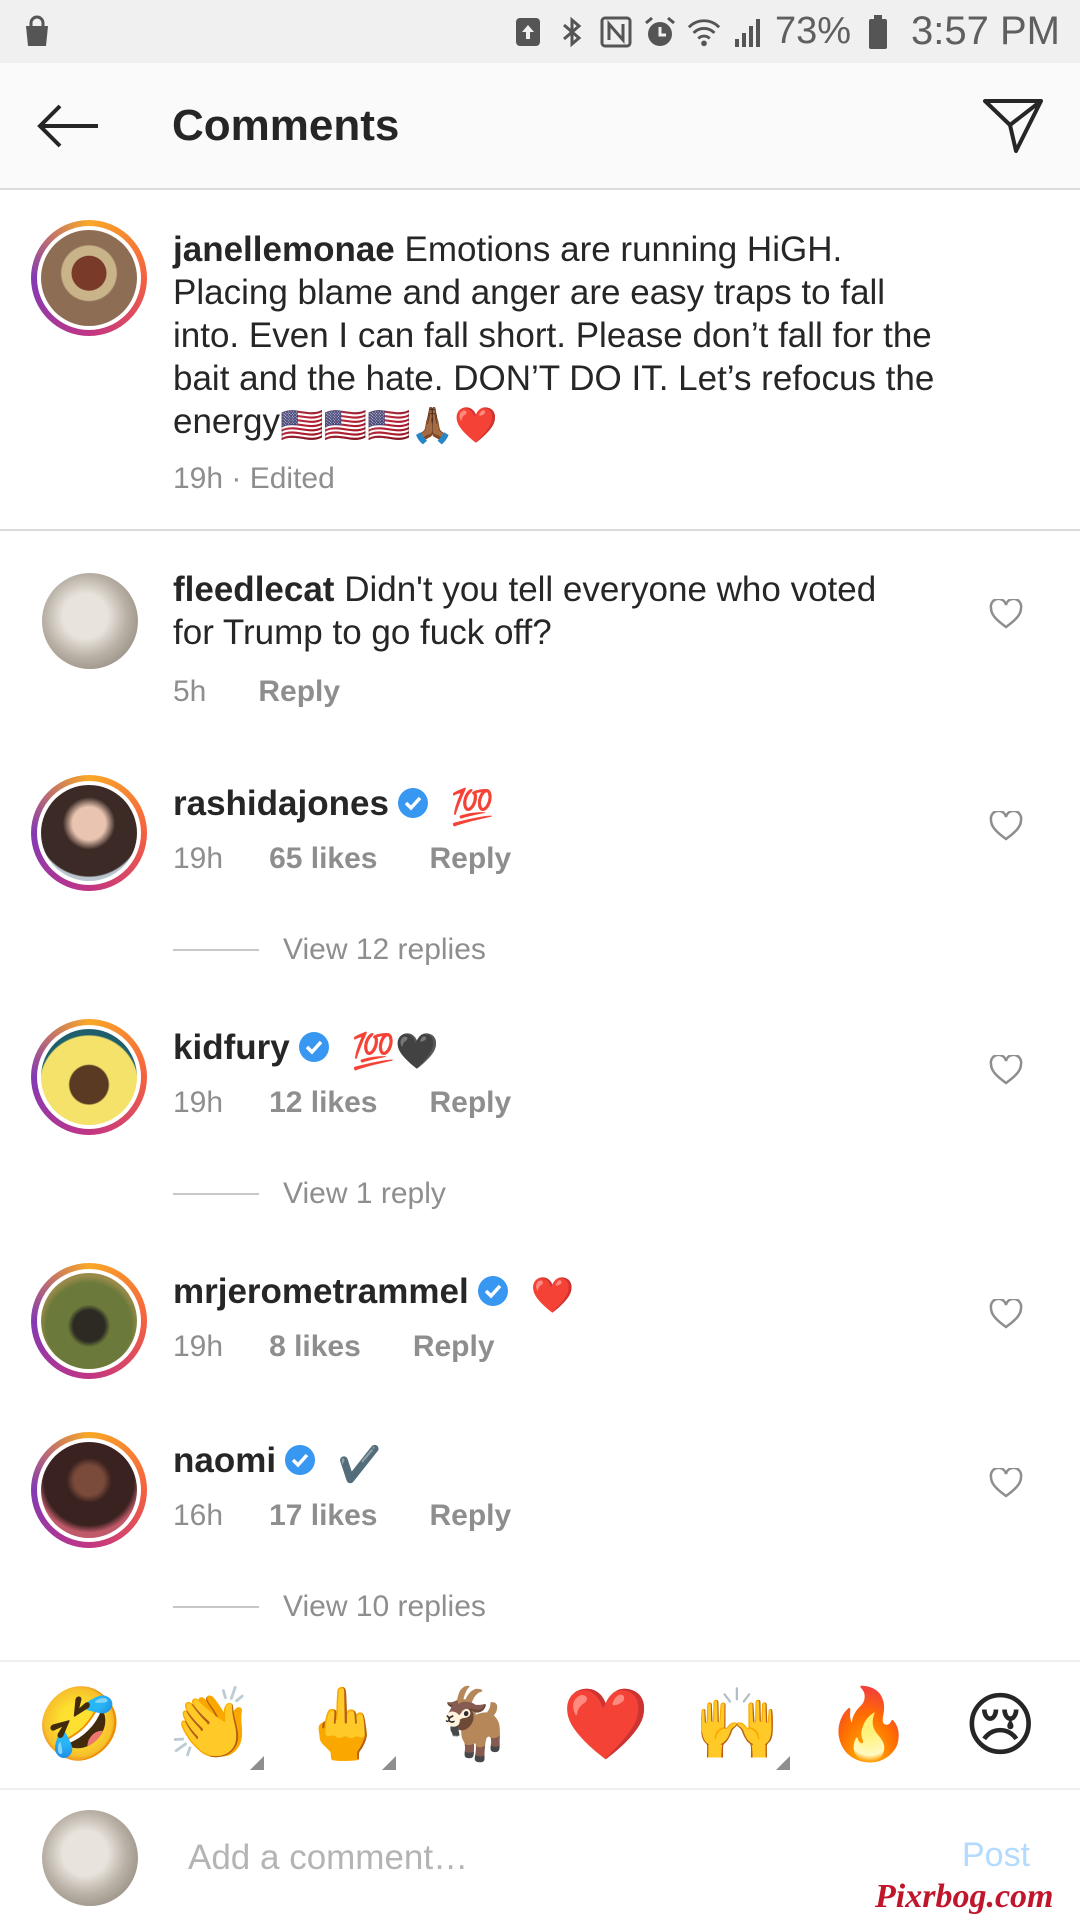 This screenshot has width=1080, height=1920. I want to click on view-replies-label: View 1 reply, so click(364, 1193).